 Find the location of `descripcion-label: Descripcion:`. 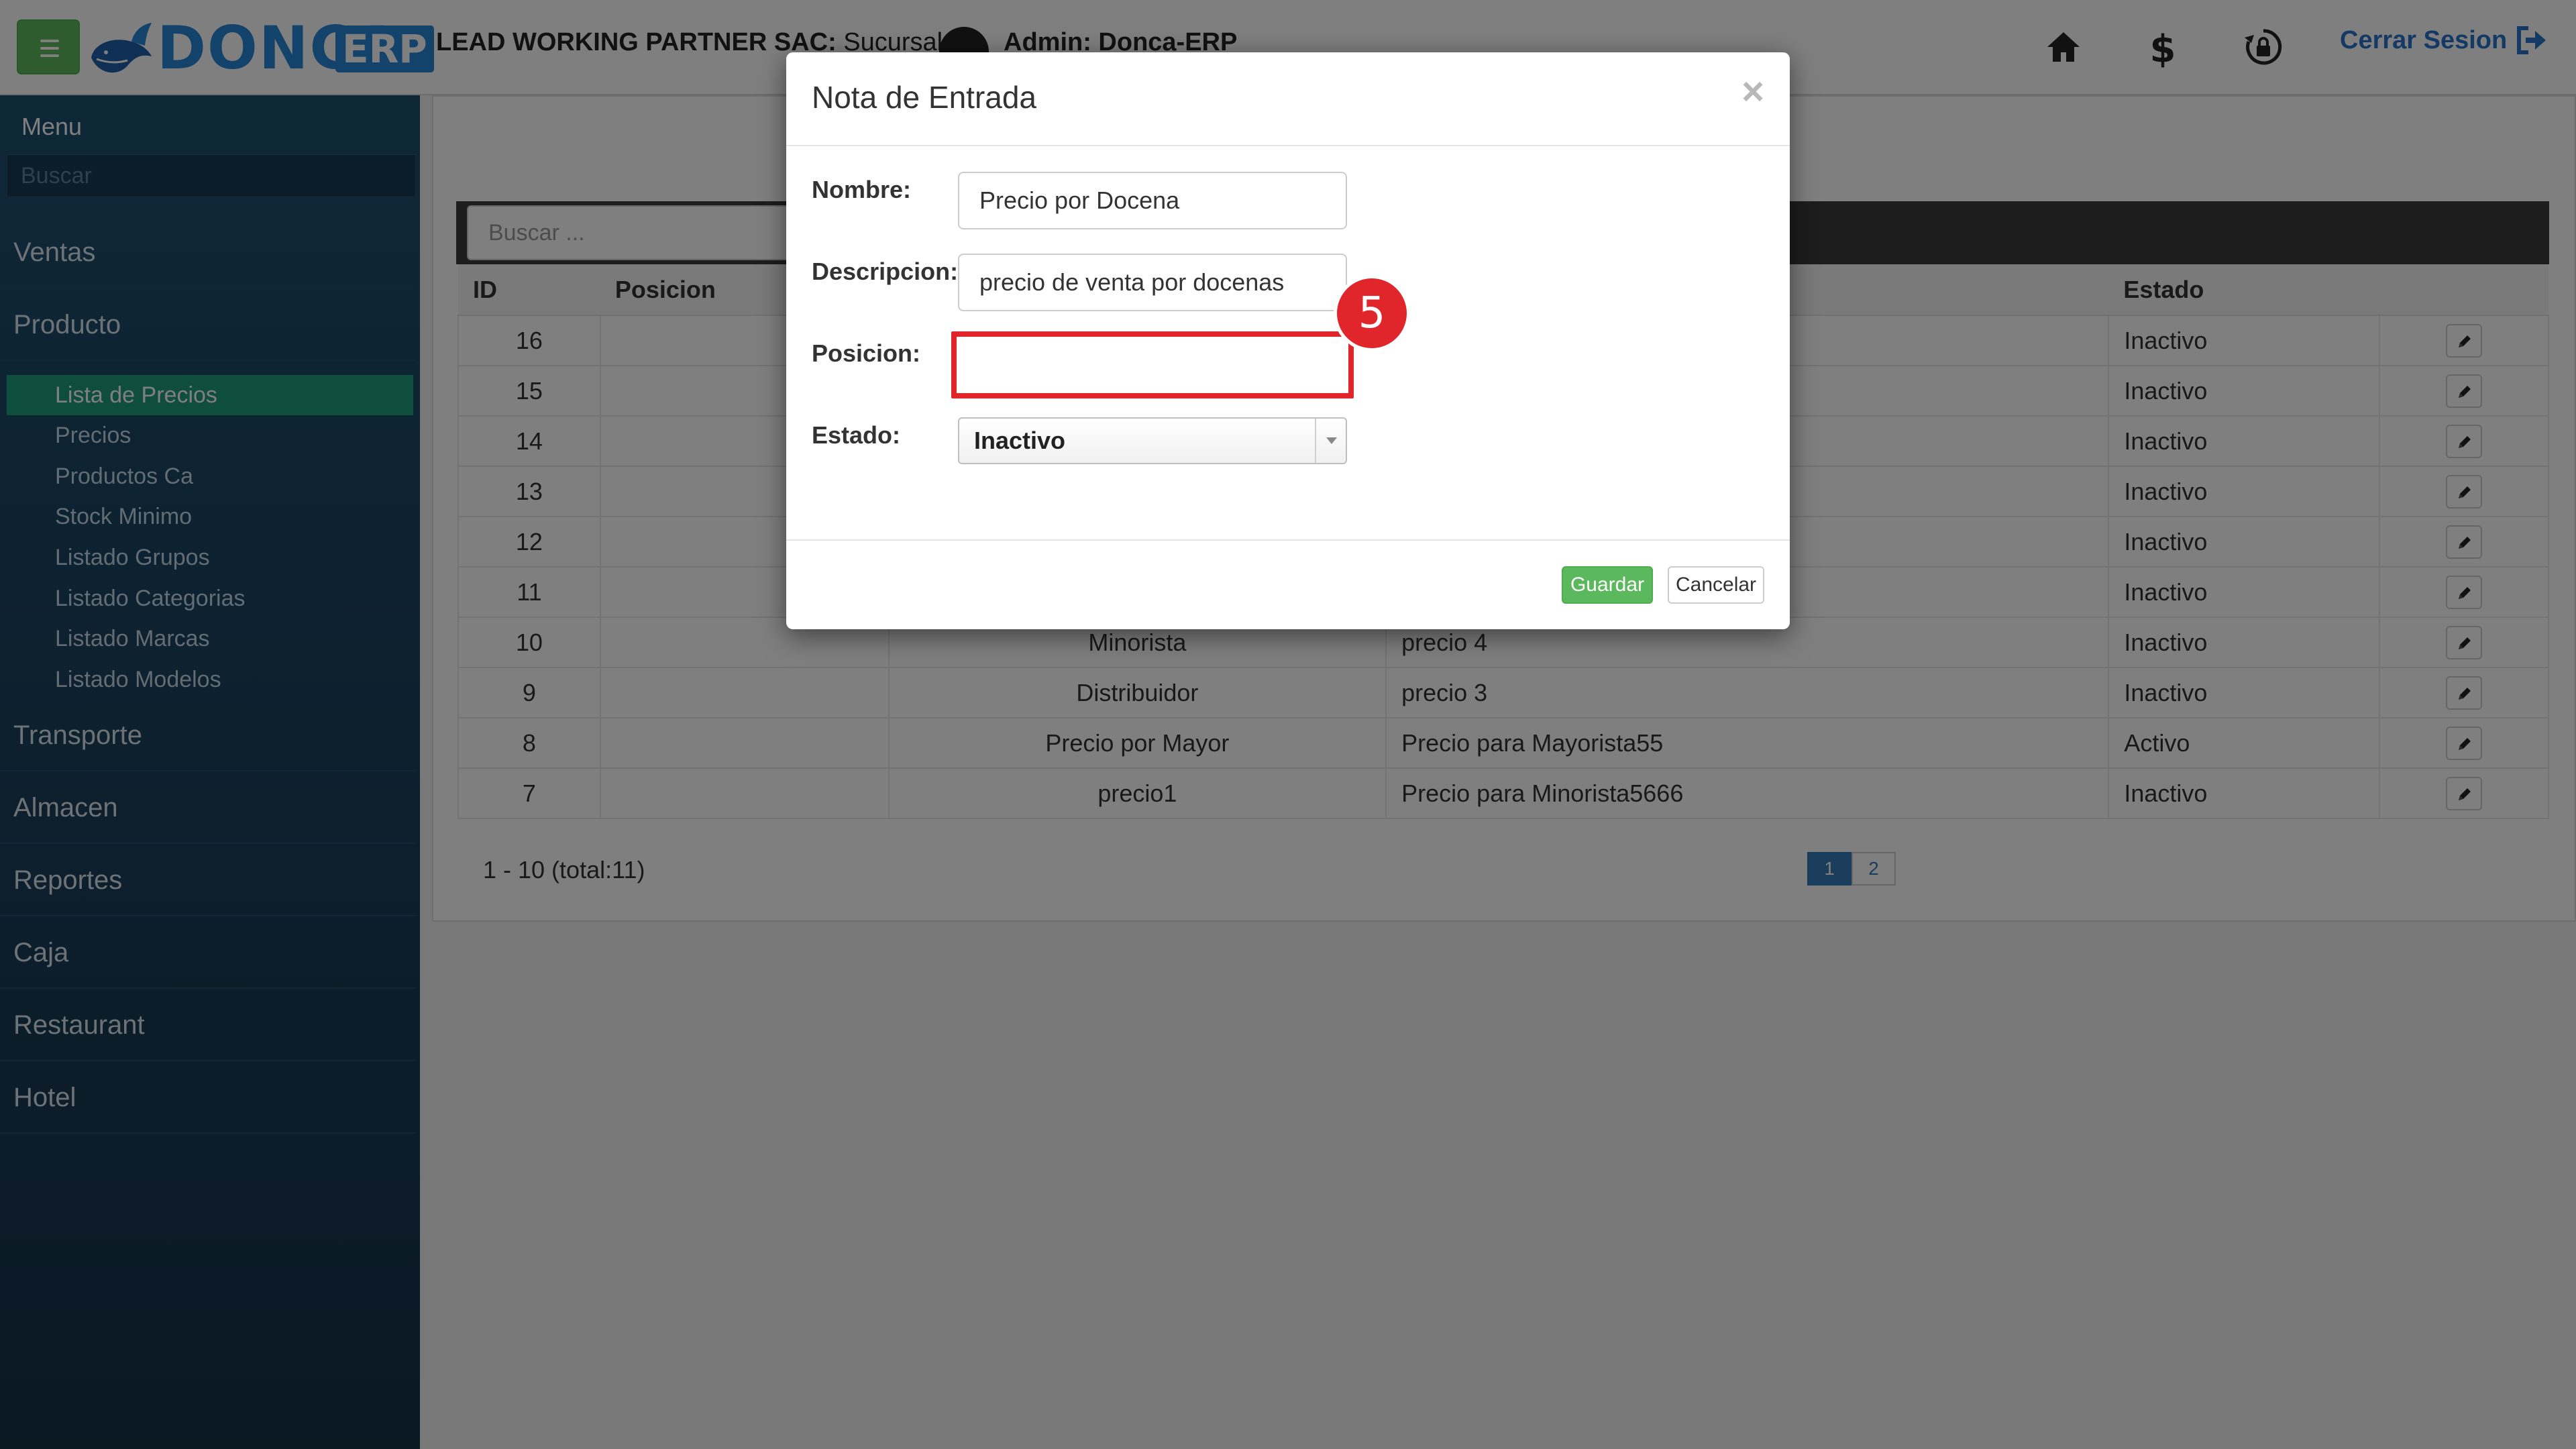

descripcion-label: Descripcion: is located at coordinates (885, 271).